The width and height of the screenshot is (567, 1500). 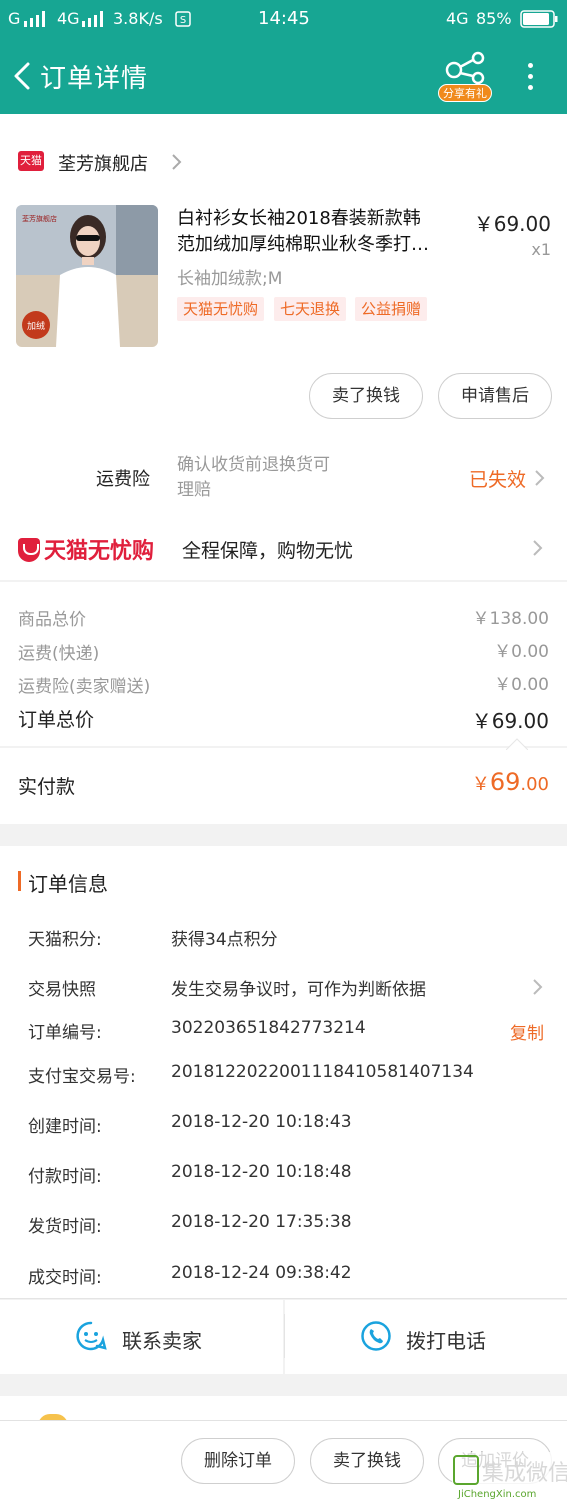 What do you see at coordinates (261, 1273) in the screenshot?
I see `info-value: 2018-12-24 09:38:42` at bounding box center [261, 1273].